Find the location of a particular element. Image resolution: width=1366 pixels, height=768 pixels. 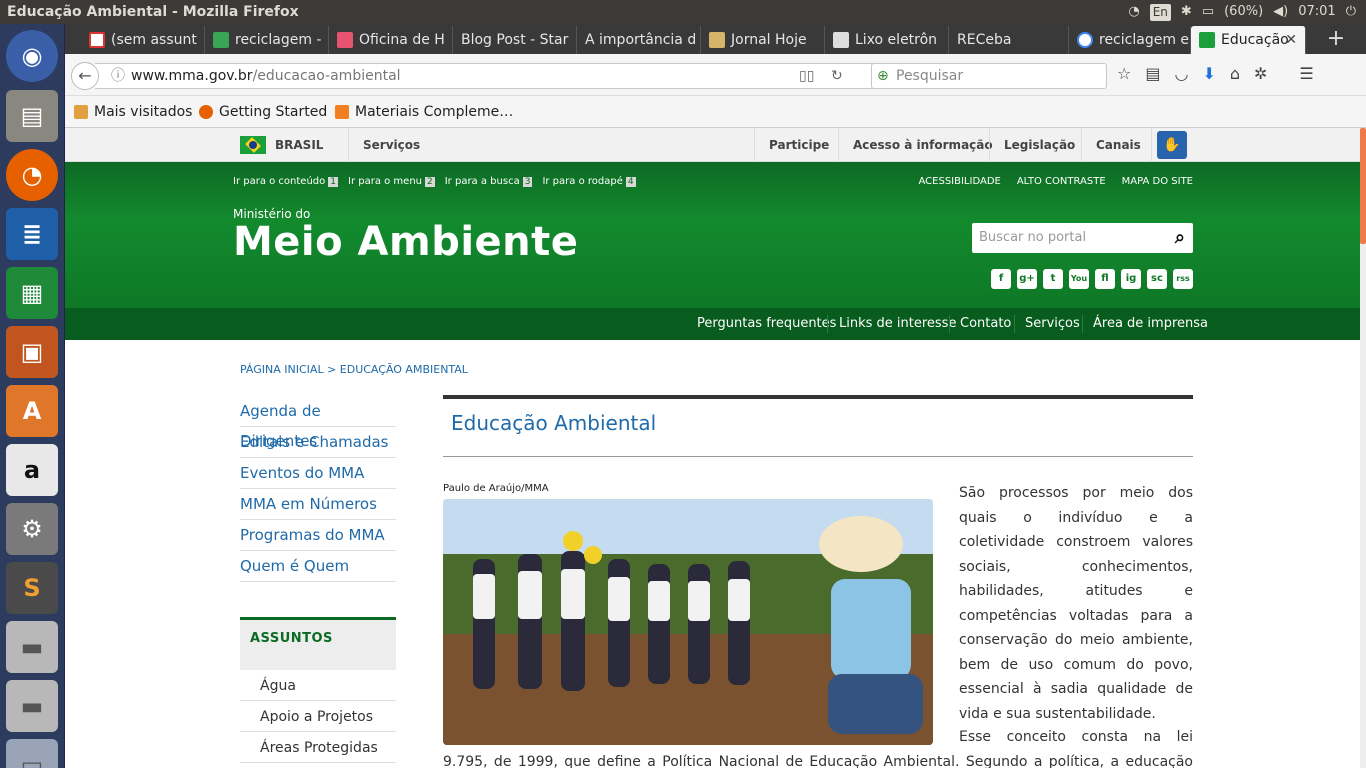

menu-perguntas-frequentes: Perguntas frequentes is located at coordinates (766, 324).